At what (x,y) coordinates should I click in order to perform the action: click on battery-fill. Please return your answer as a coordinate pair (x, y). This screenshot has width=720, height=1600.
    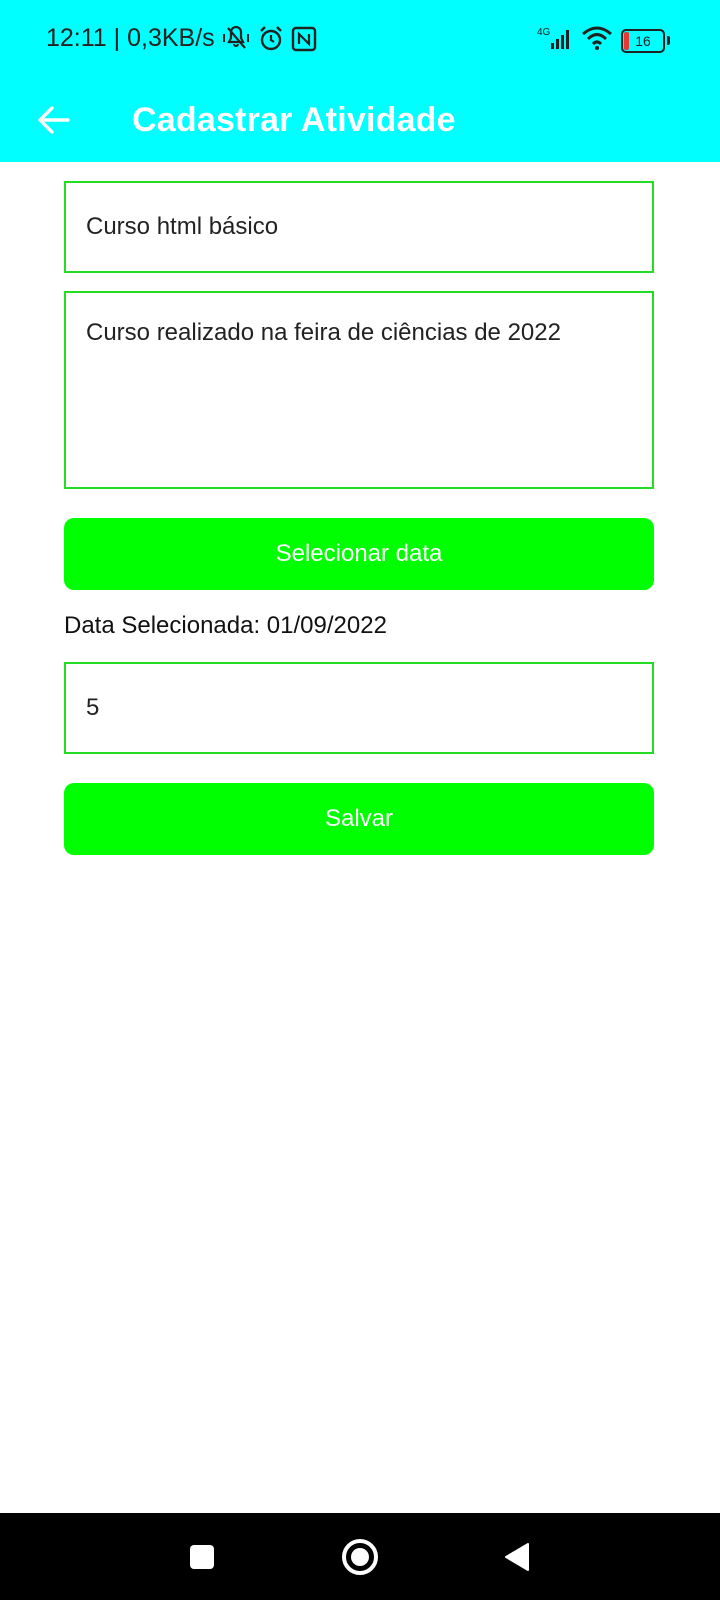
    Looking at the image, I should click on (626, 40).